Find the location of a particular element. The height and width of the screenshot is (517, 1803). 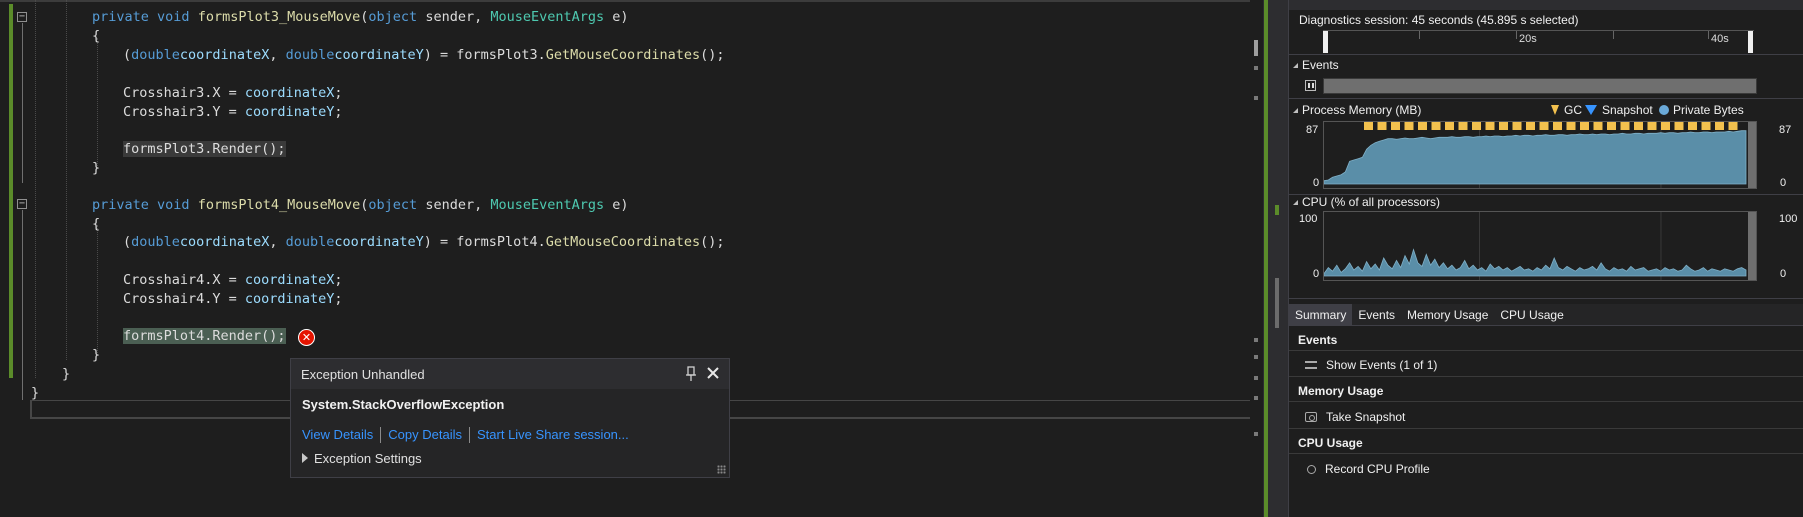

tab-cpu-usage: CPU Usage is located at coordinates (1531, 315).